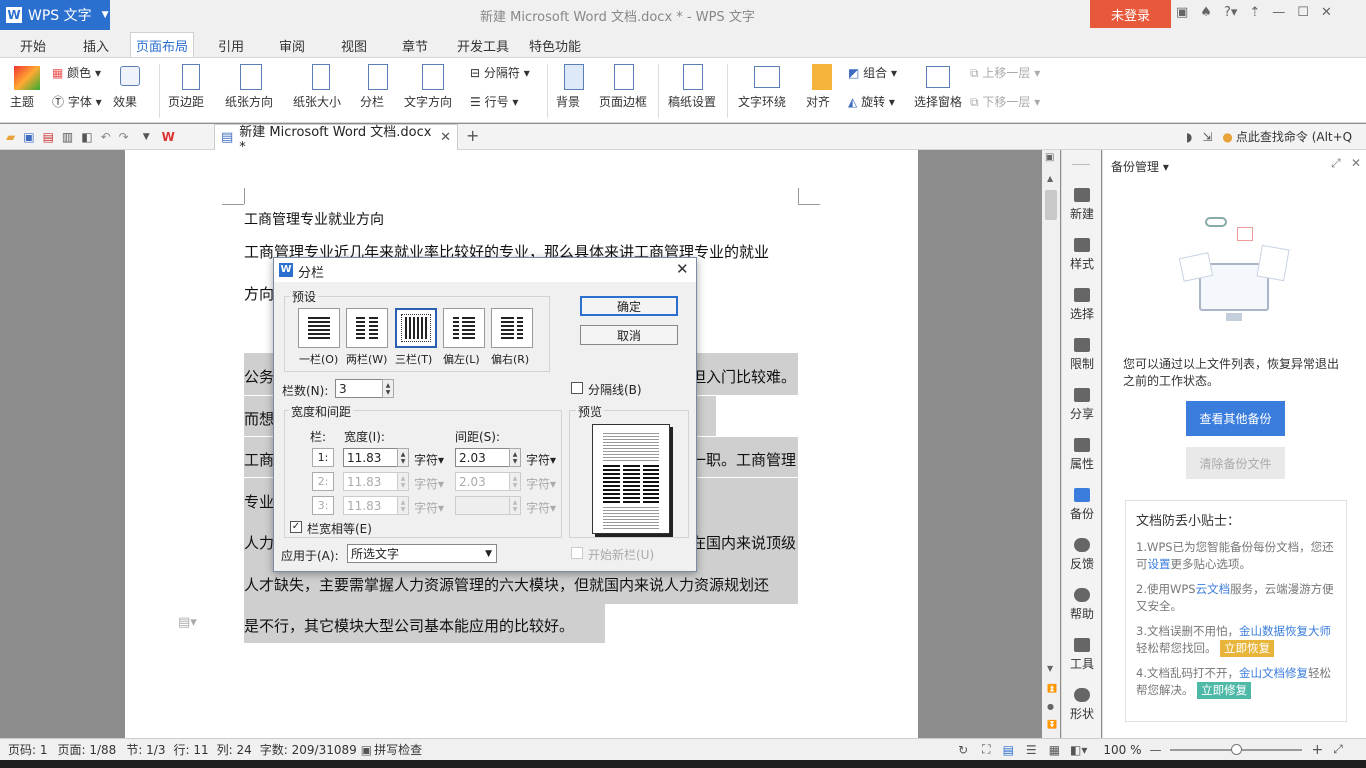 This screenshot has height=768, width=1366. Describe the element at coordinates (464, 328) in the screenshot. I see `preset-left` at that location.